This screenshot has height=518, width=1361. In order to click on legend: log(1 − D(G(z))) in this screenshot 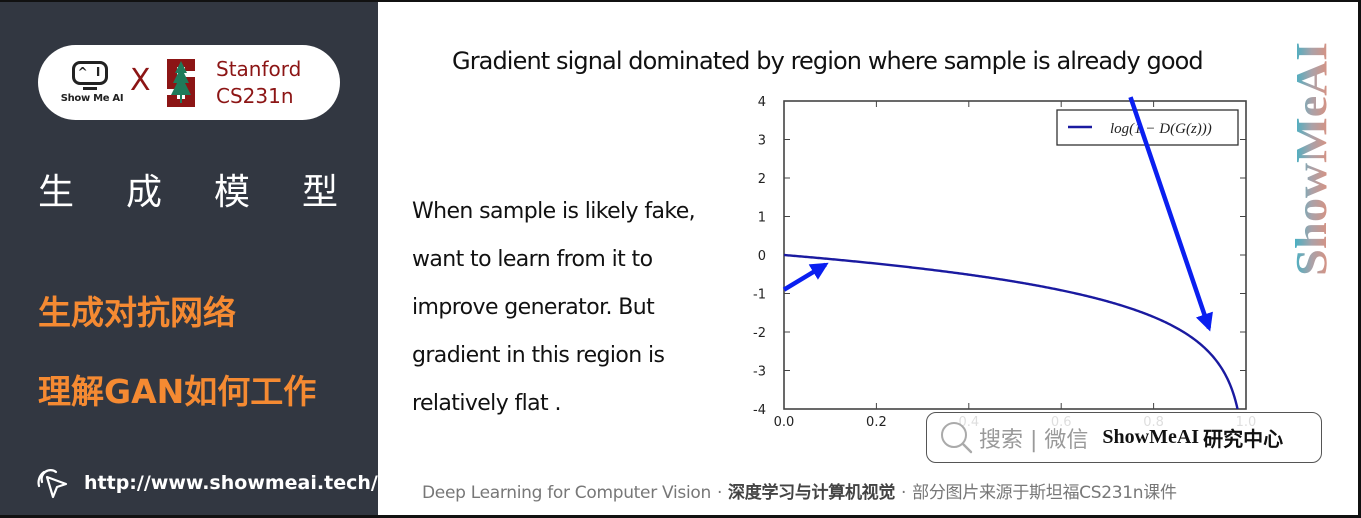, I will do `click(1147, 127)`.